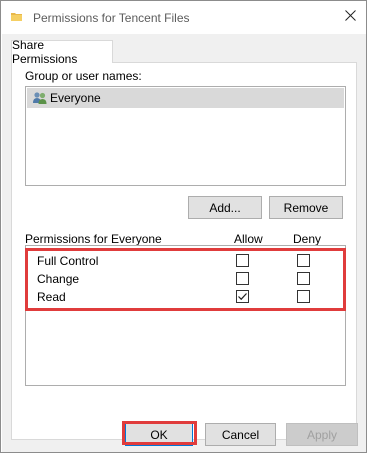  Describe the element at coordinates (17, 17) in the screenshot. I see `folder-icon` at that location.